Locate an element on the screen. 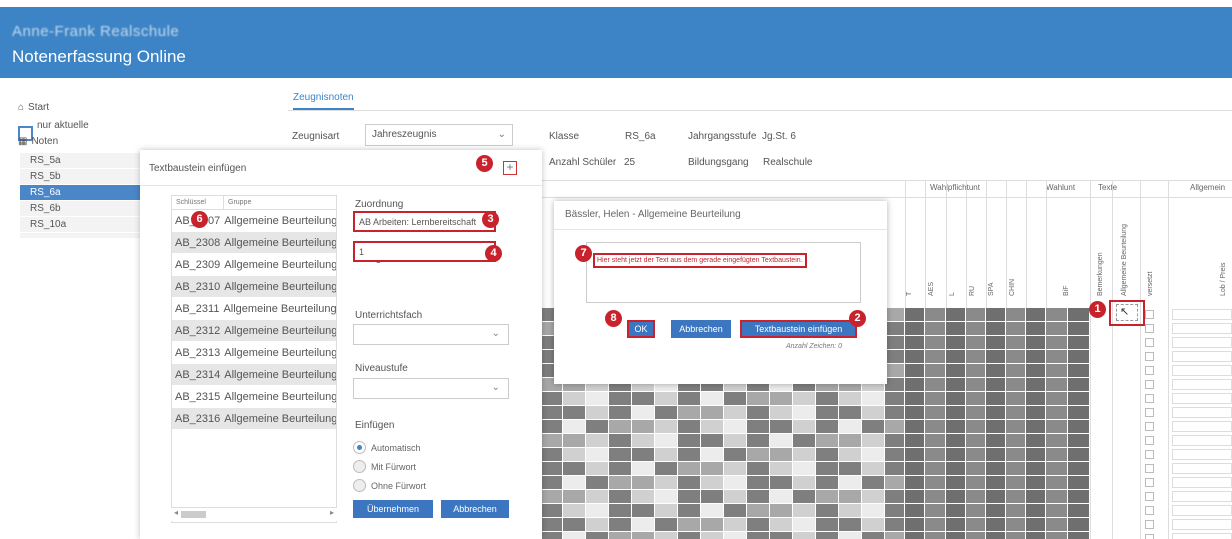  nav-noten: ▦ Noten is located at coordinates (38, 141).